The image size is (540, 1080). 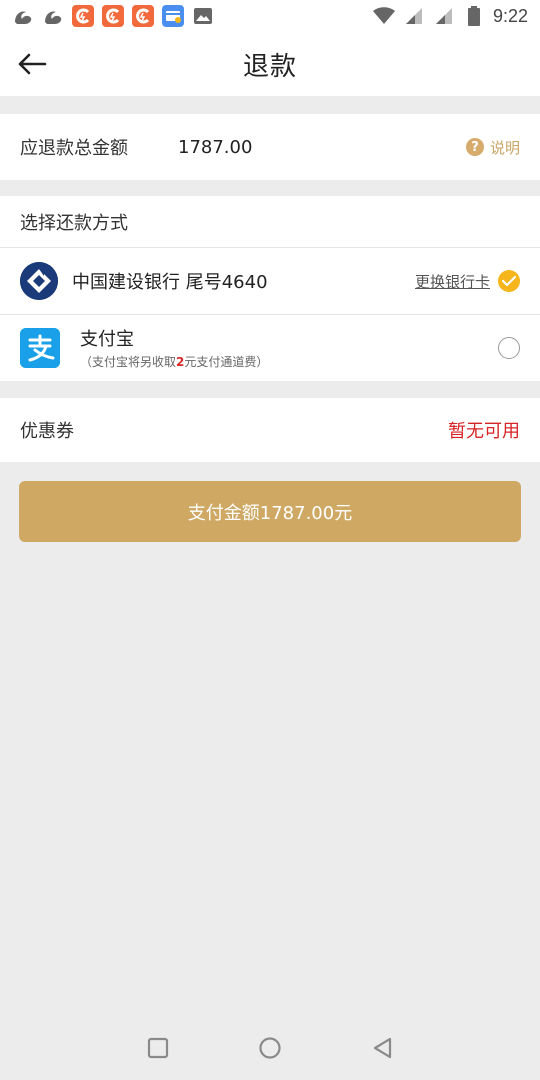 What do you see at coordinates (174, 347) in the screenshot?
I see `alipay-text: 支付宝 （支付宝将另收取2元支付通道费）` at bounding box center [174, 347].